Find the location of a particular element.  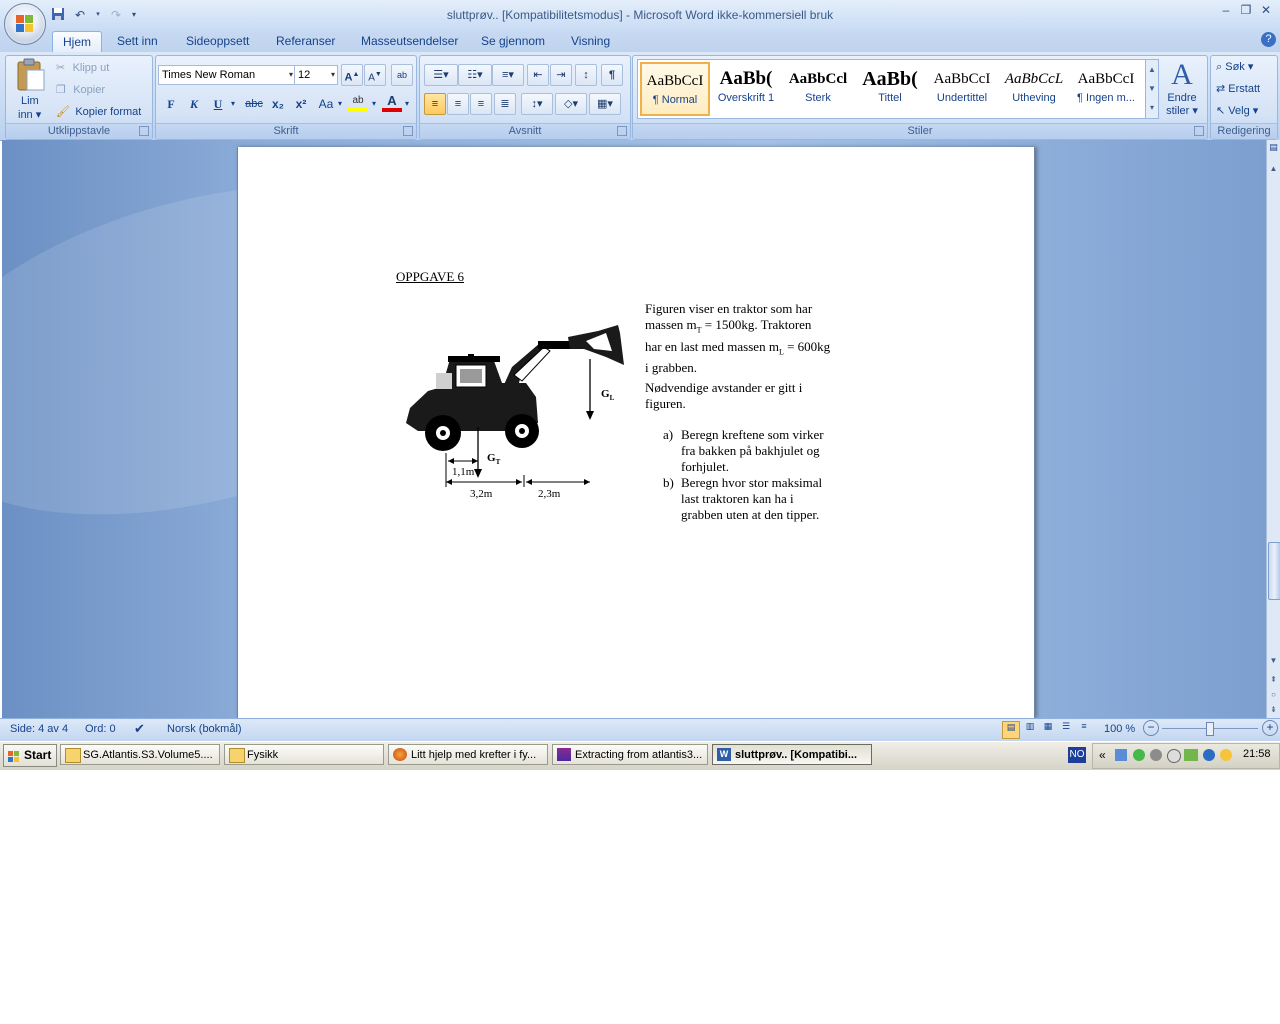

web-layout-icon: ▦ is located at coordinates (1048, 729).